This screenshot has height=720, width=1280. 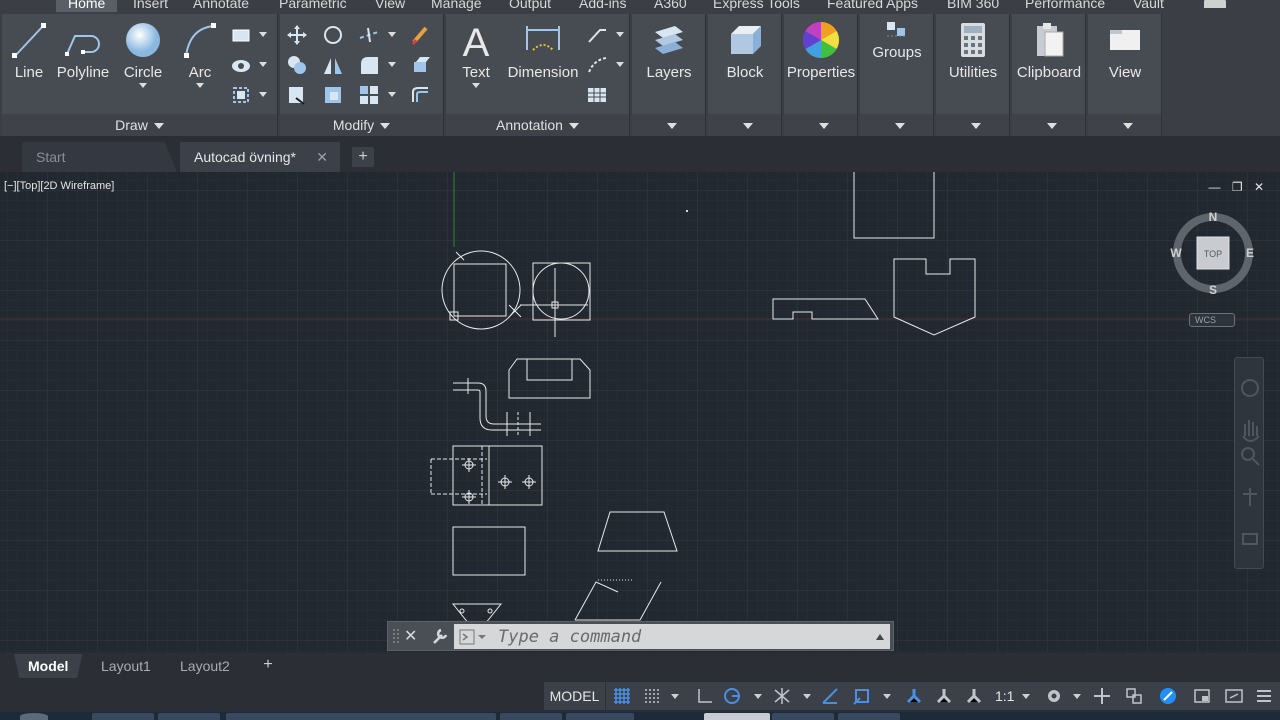 I want to click on hamburger-menu-icon, so click(x=1264, y=696).